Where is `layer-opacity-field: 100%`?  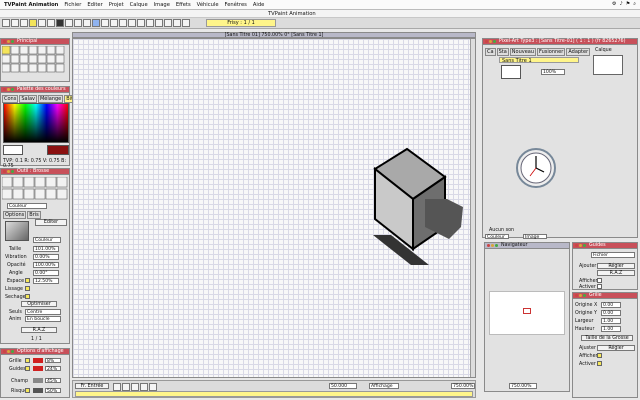 layer-opacity-field: 100% is located at coordinates (553, 72).